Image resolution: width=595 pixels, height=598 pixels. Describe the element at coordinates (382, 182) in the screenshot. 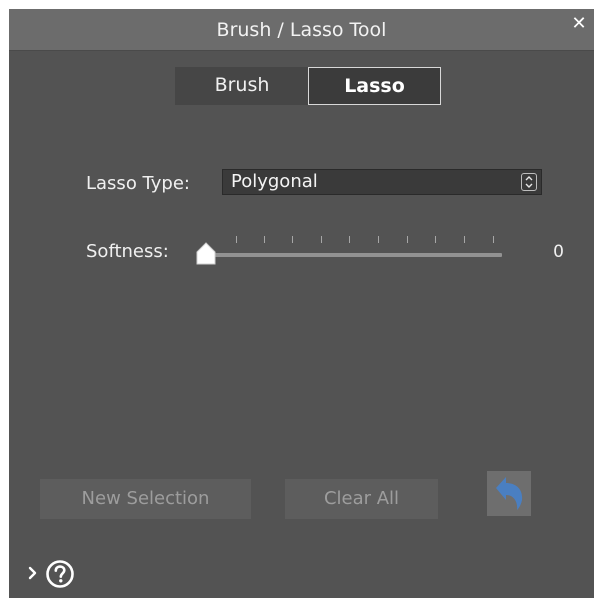

I see `lasso-type-select: Polygonal` at that location.